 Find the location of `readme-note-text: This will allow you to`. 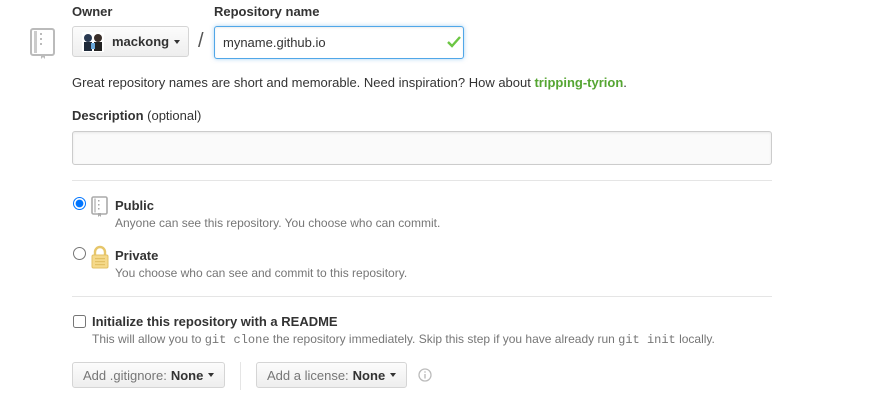

readme-note-text: This will allow you to is located at coordinates (148, 339).